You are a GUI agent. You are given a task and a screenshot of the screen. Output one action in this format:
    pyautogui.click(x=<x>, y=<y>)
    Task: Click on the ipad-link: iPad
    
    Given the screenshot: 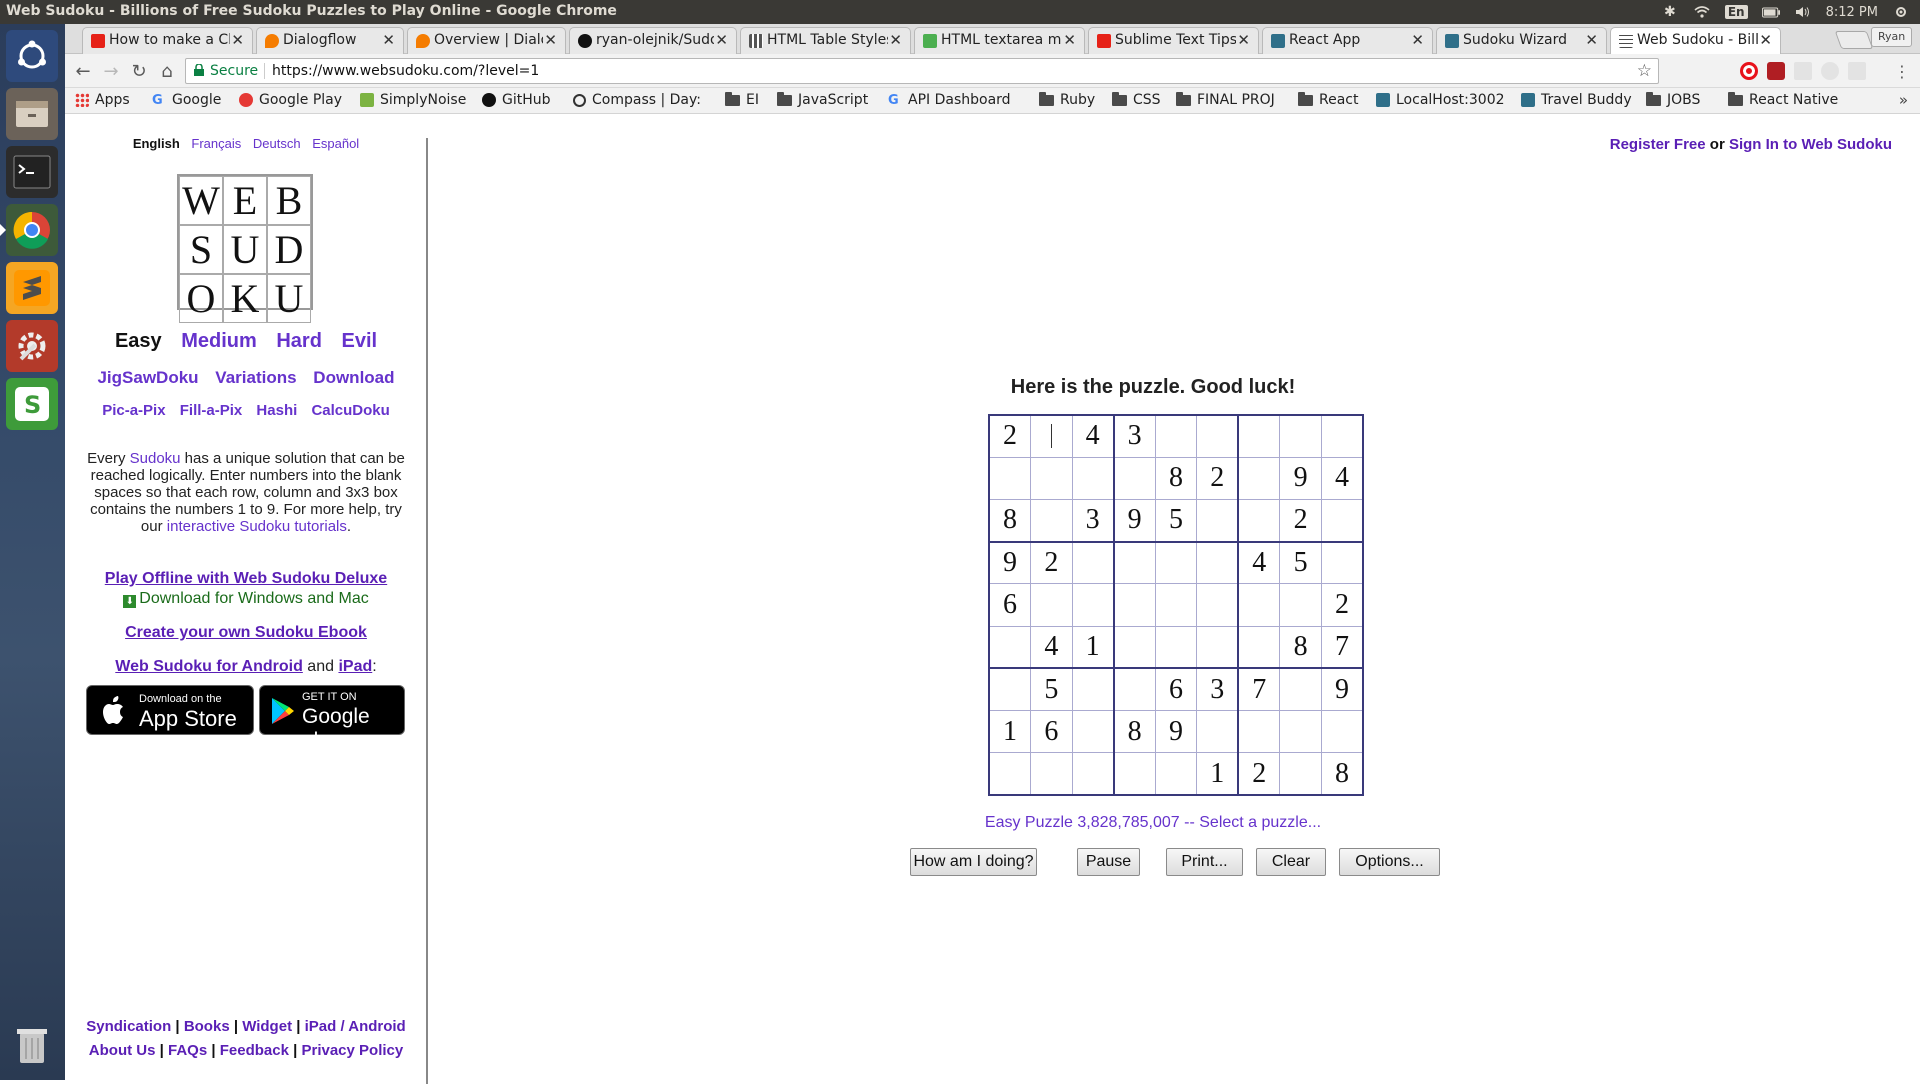 What is the action you would take?
    pyautogui.click(x=355, y=666)
    